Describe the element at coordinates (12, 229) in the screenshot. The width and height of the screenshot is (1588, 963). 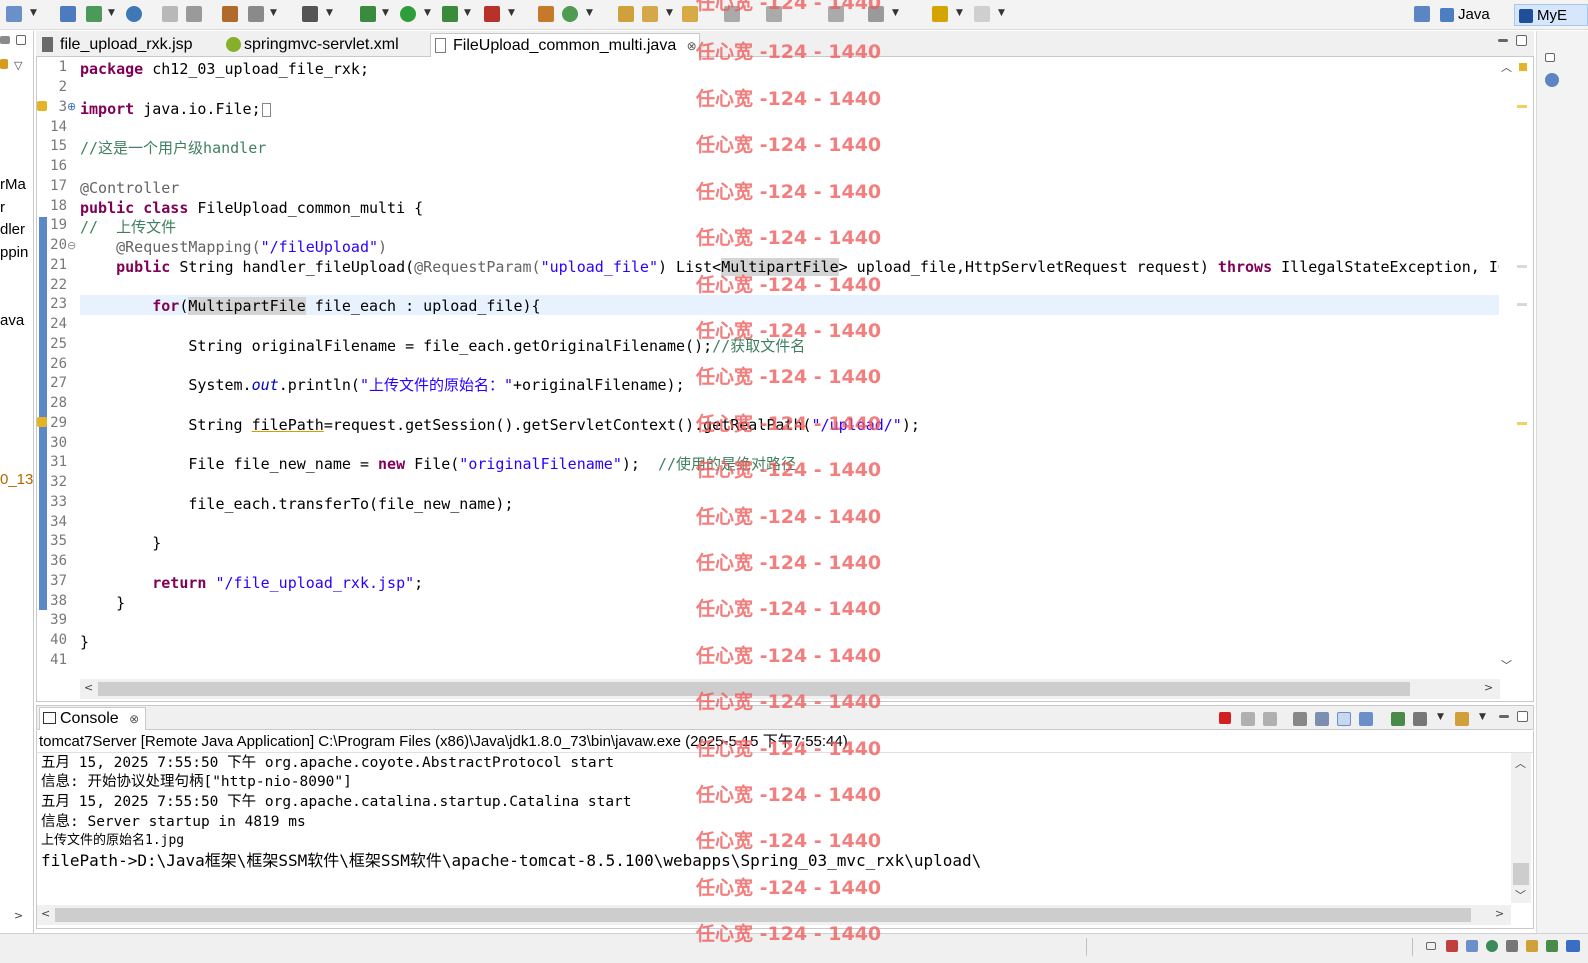
I see `tree-fragment: dler` at that location.